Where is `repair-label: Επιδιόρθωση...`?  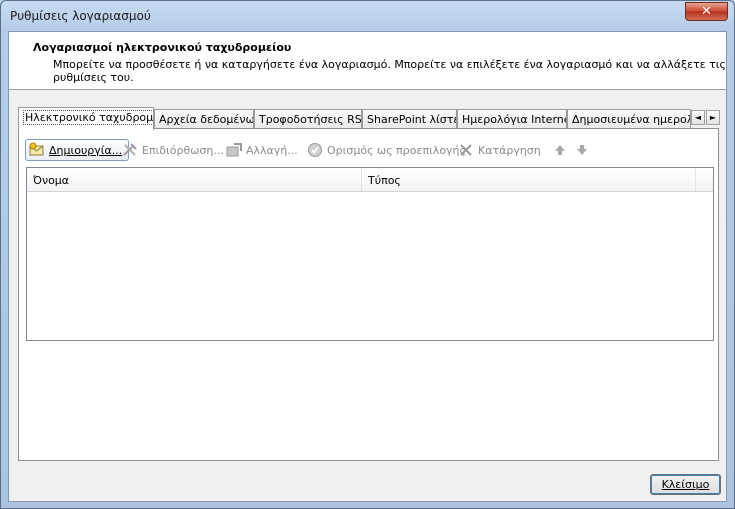
repair-label: Επιδιόρθωση... is located at coordinates (183, 150).